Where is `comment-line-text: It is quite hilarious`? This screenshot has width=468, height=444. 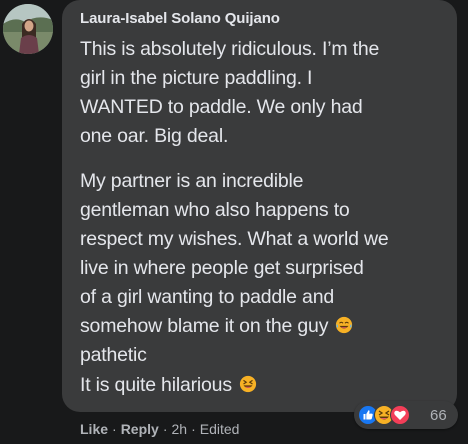 comment-line-text: It is quite hilarious is located at coordinates (156, 385).